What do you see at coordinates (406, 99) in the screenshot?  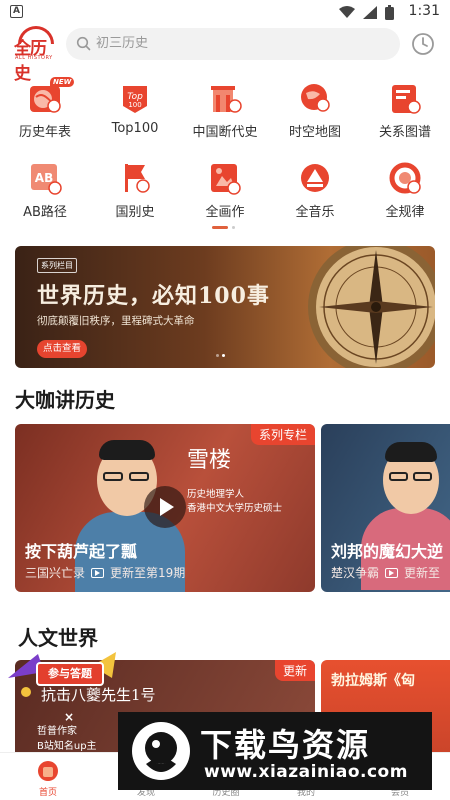 I see `relation-graph-icon` at bounding box center [406, 99].